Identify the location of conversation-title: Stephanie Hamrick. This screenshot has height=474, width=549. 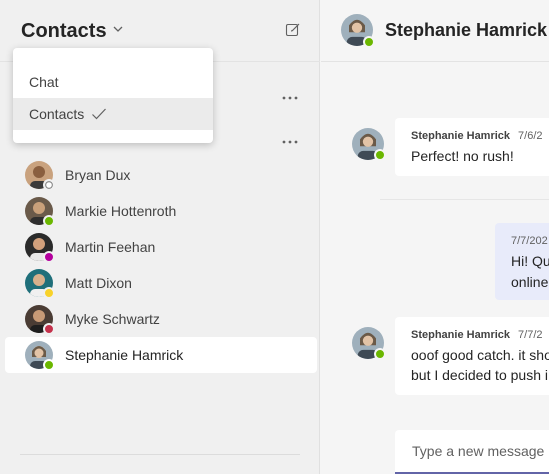
(466, 30).